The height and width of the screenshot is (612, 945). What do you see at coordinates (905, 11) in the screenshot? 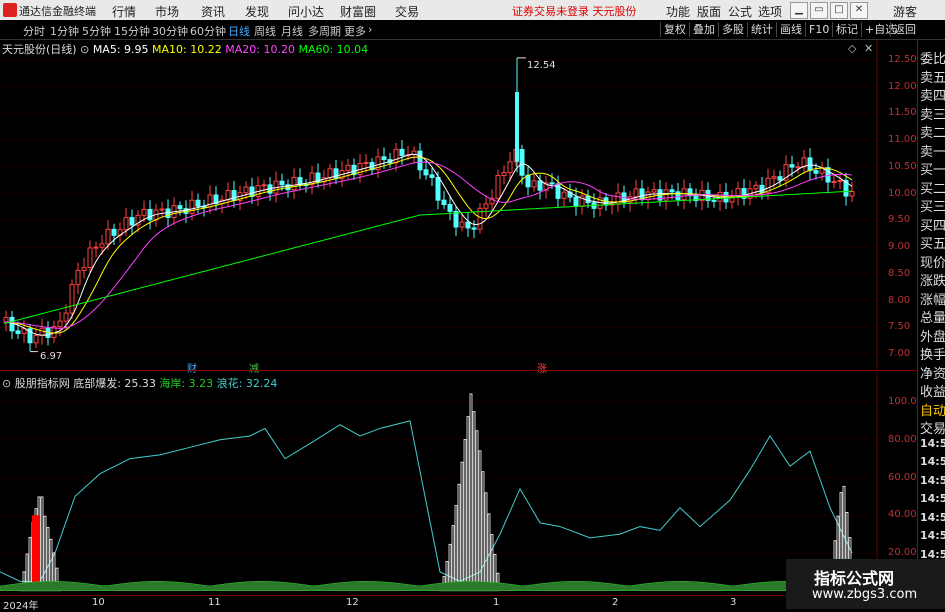
I see `user-label: 游客` at bounding box center [905, 11].